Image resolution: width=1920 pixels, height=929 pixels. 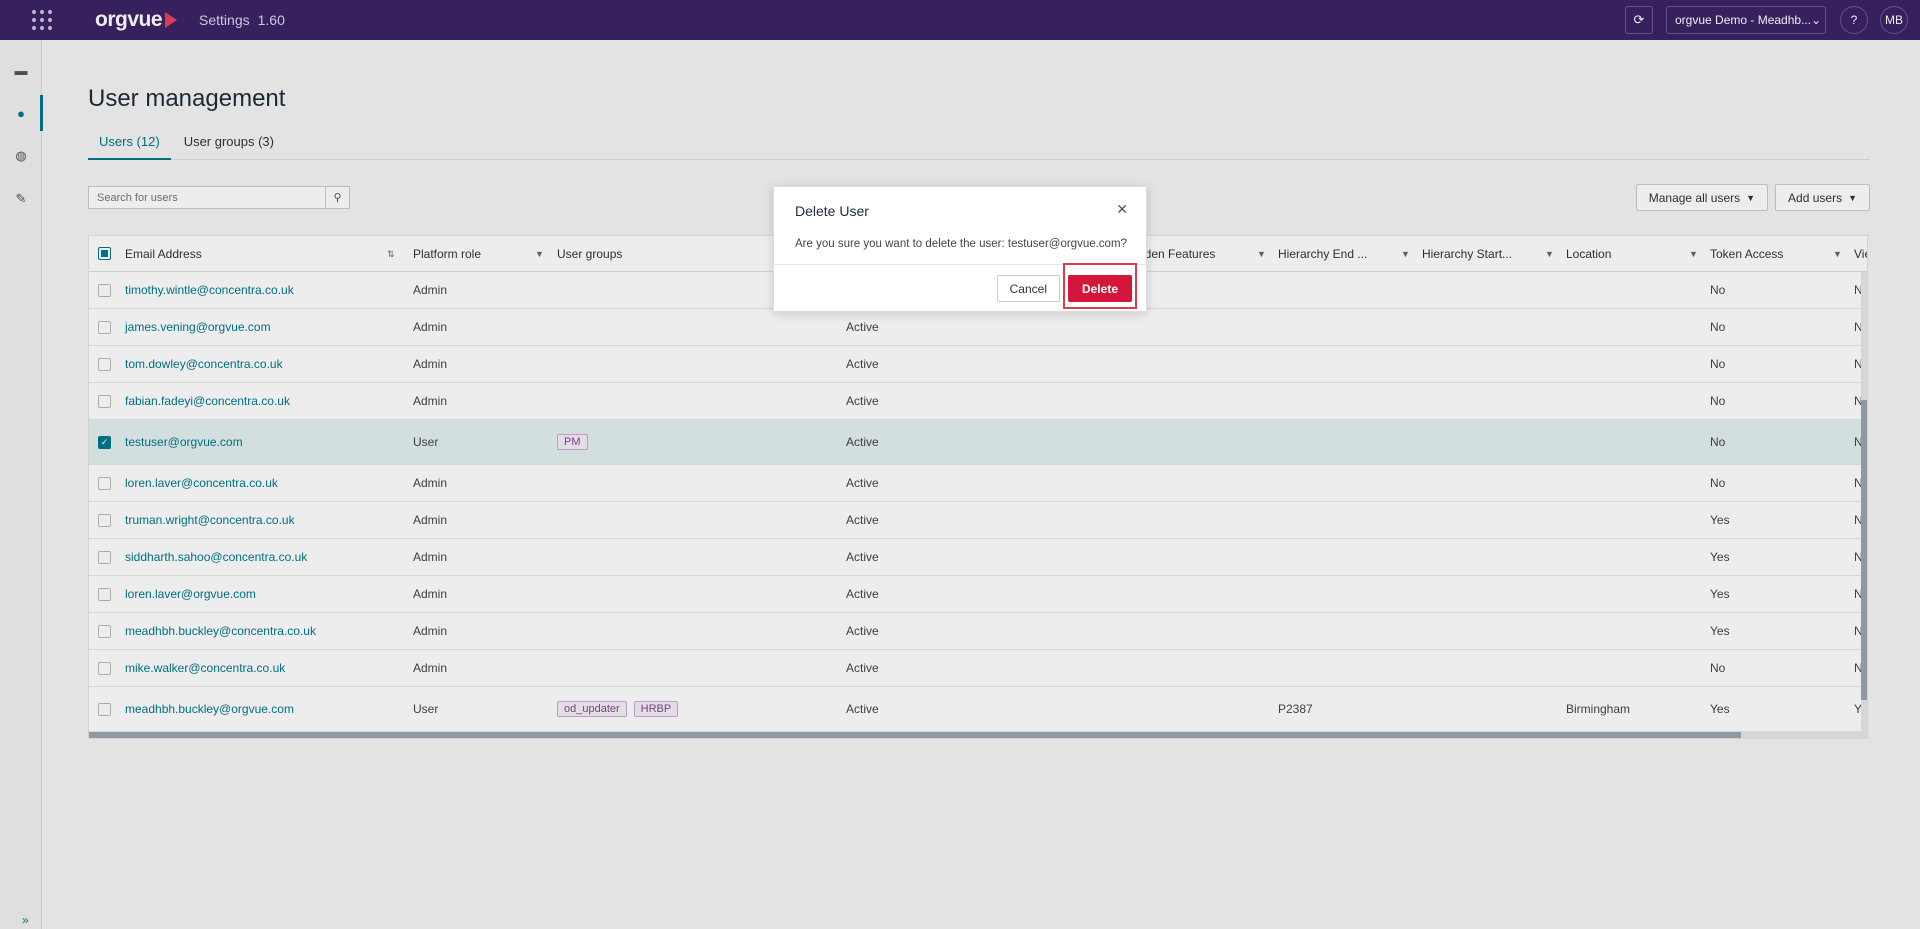 I want to click on close-icon: ✕, so click(x=1122, y=209).